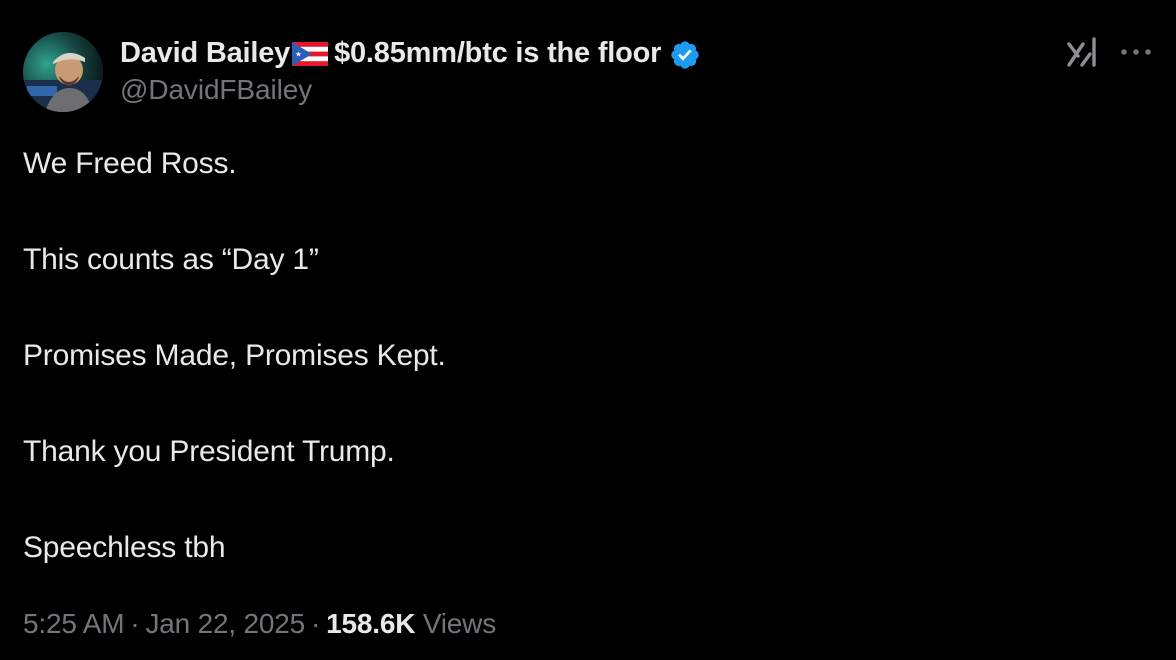 This screenshot has width=1176, height=660. Describe the element at coordinates (209, 451) in the screenshot. I see `tweet-line: Thank you President Trump.` at that location.